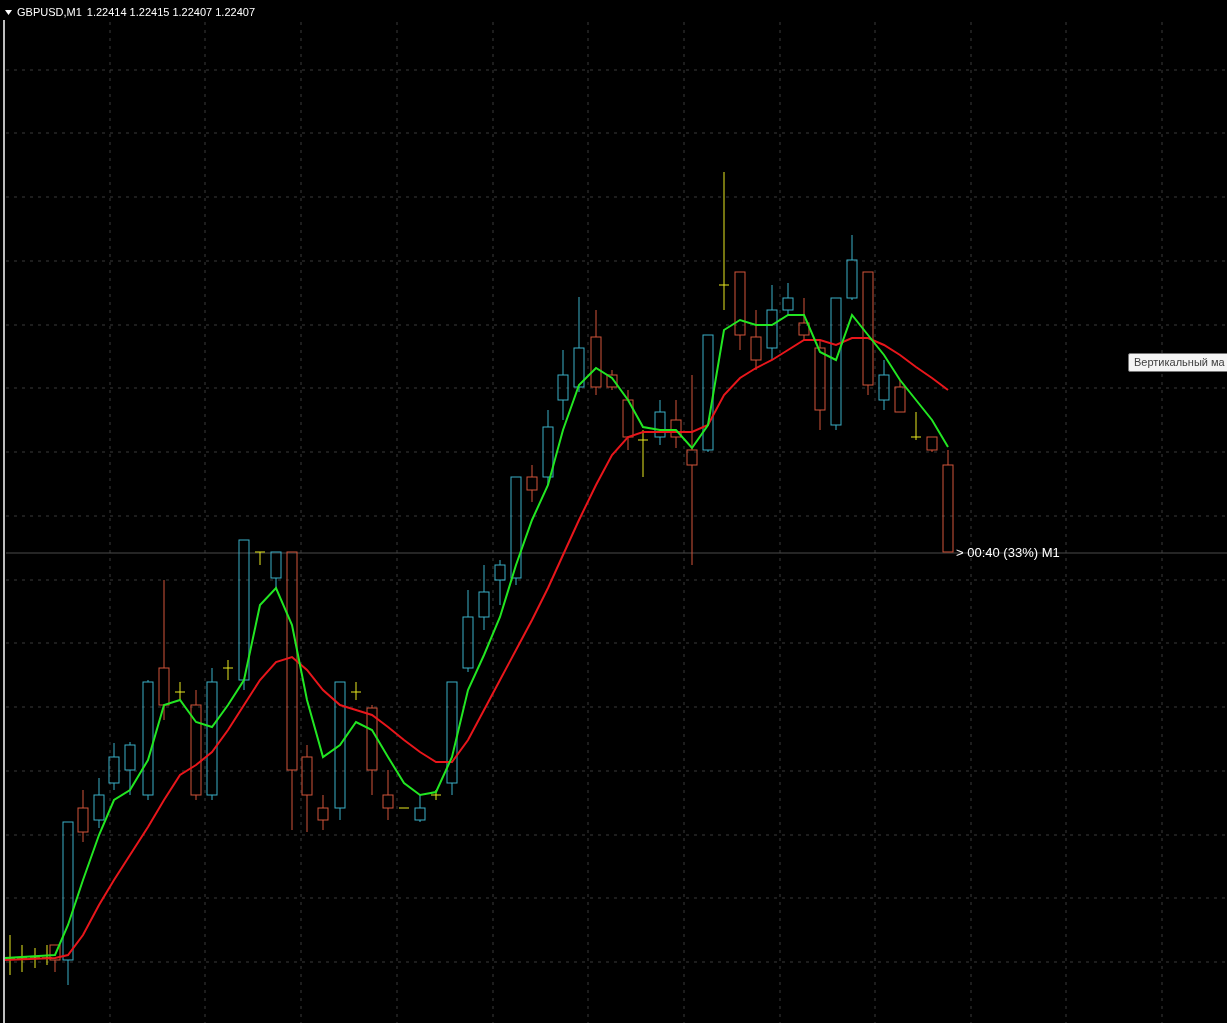  What do you see at coordinates (1008, 553) in the screenshot?
I see `candle-timer: > 00:40 (33%) M1` at bounding box center [1008, 553].